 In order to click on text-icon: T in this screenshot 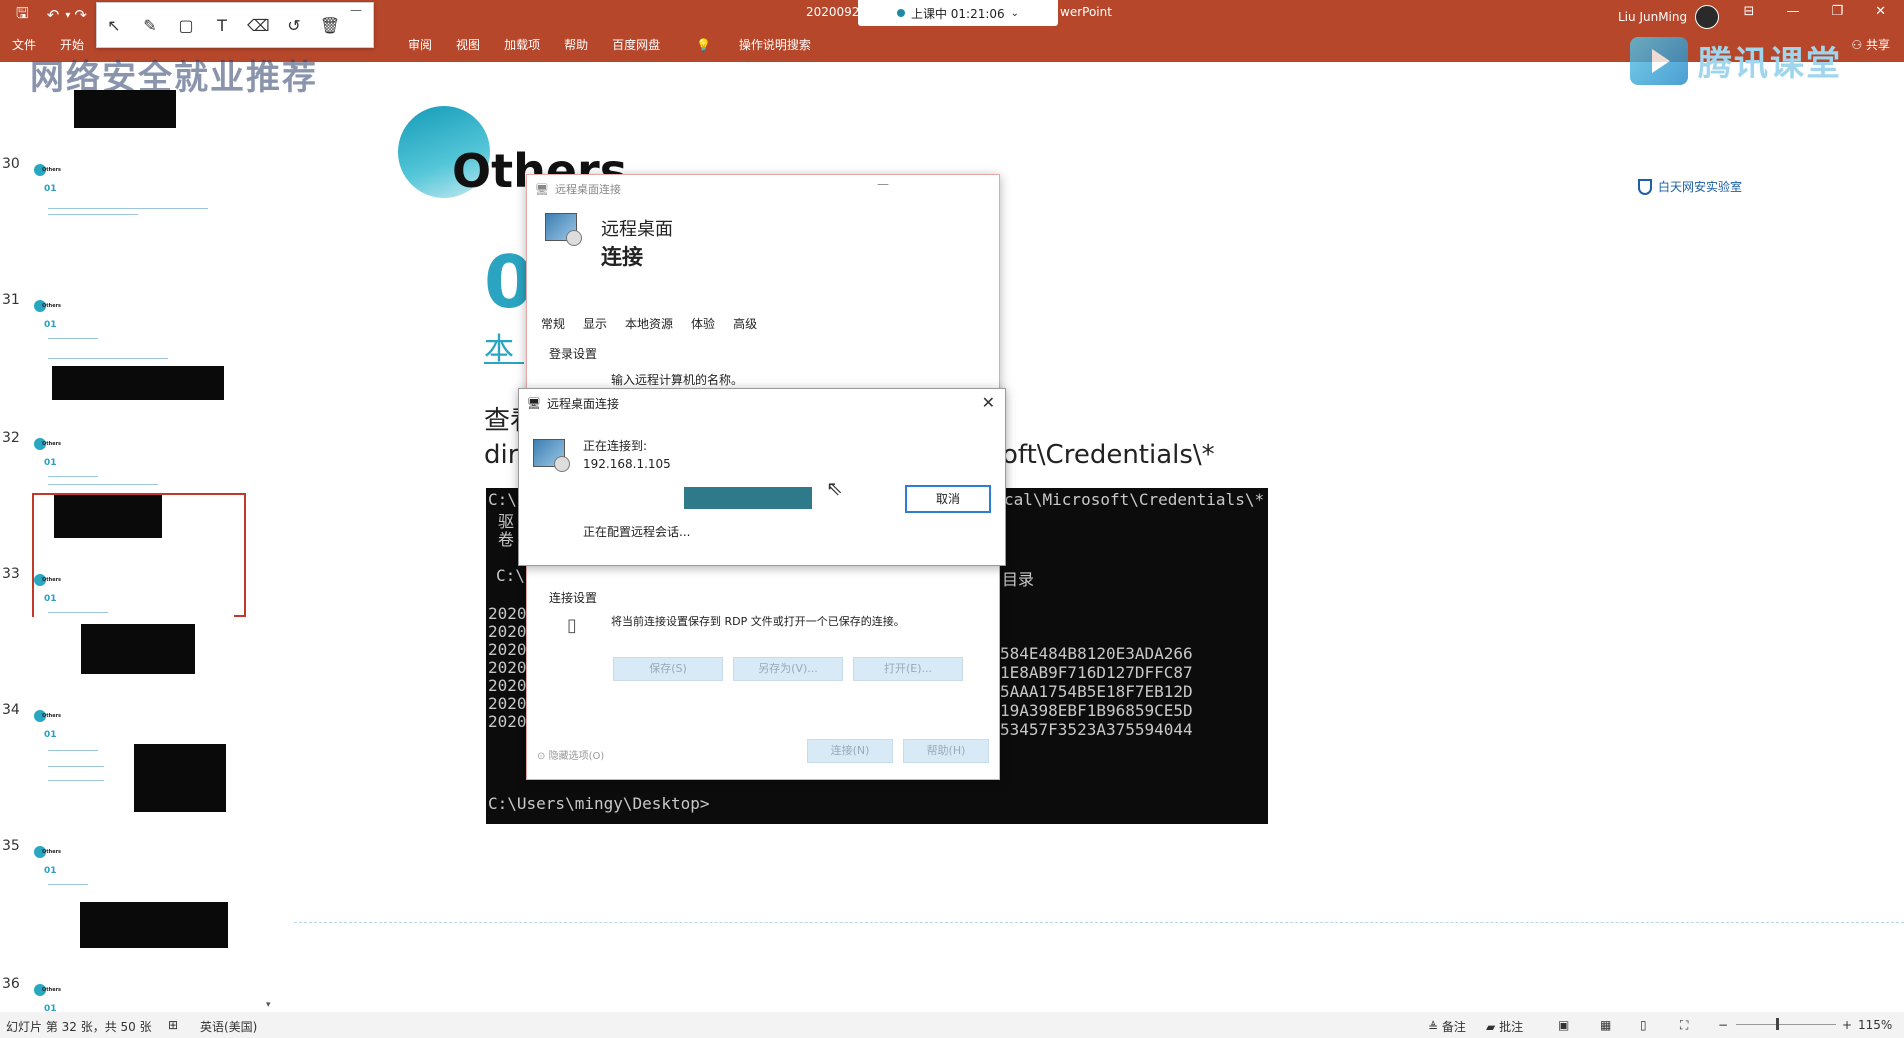, I will do `click(222, 25)`.